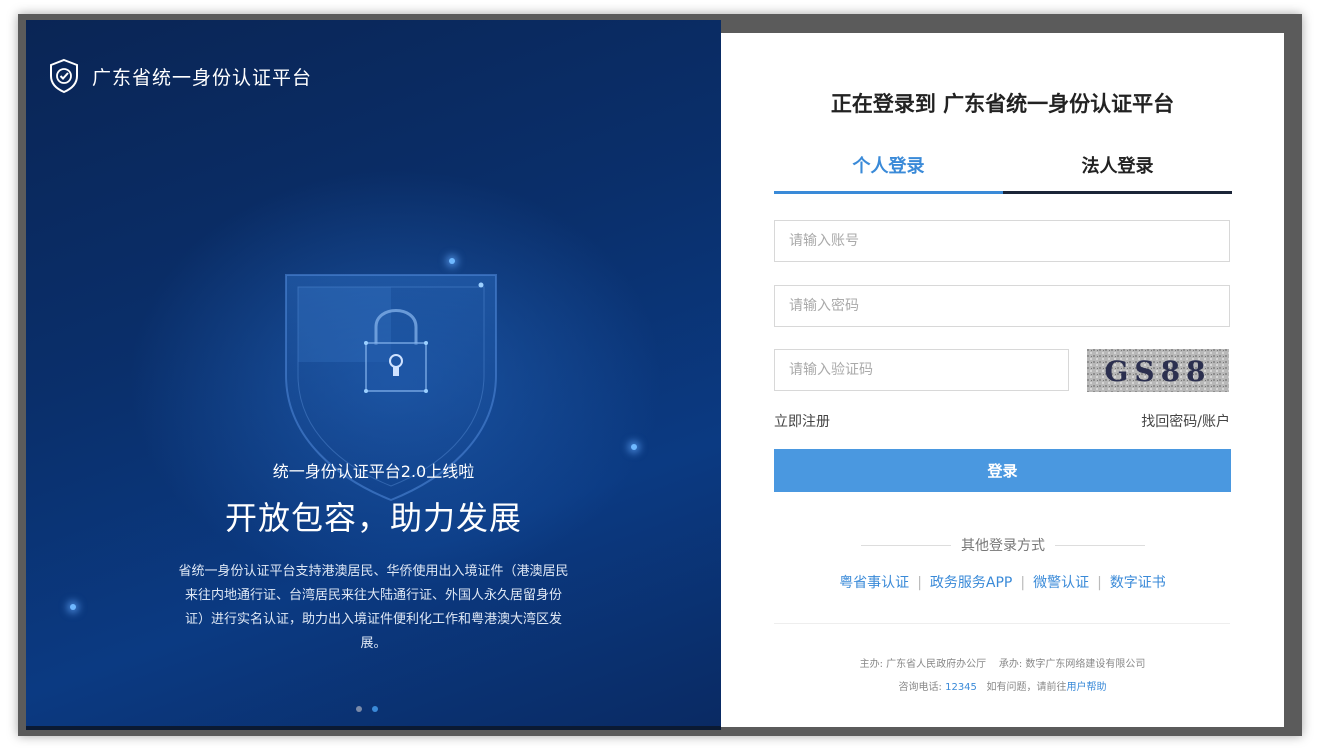 The image size is (1320, 751). I want to click on other-login-divider: 其他登录方式, so click(1003, 545).